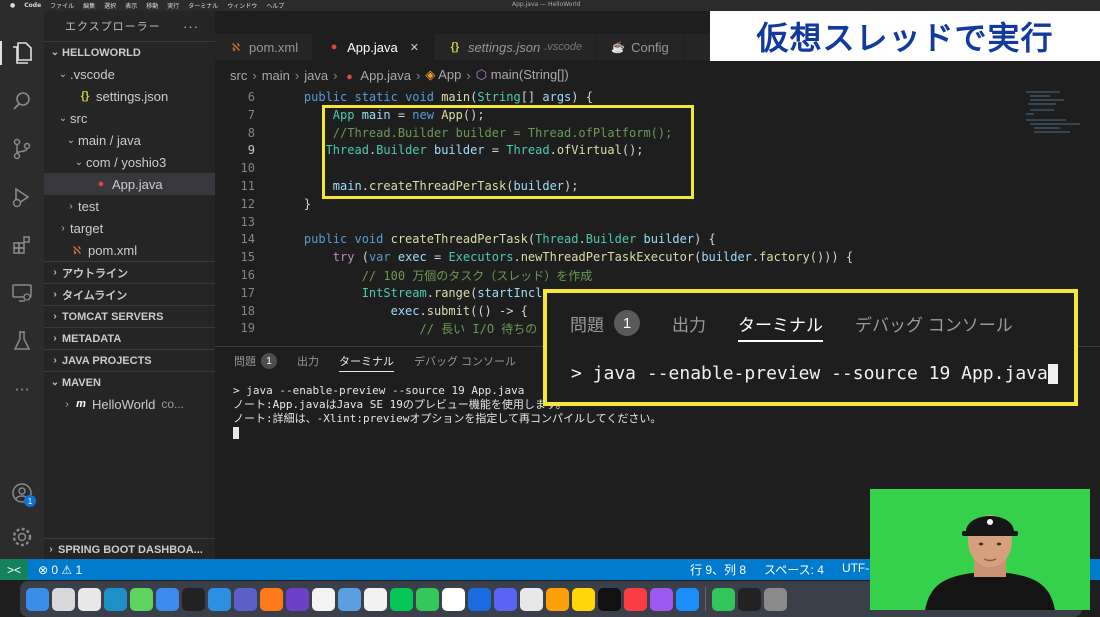 The width and height of the screenshot is (1100, 617). Describe the element at coordinates (443, 75) in the screenshot. I see `breadcrumb-item: ◈ App` at that location.